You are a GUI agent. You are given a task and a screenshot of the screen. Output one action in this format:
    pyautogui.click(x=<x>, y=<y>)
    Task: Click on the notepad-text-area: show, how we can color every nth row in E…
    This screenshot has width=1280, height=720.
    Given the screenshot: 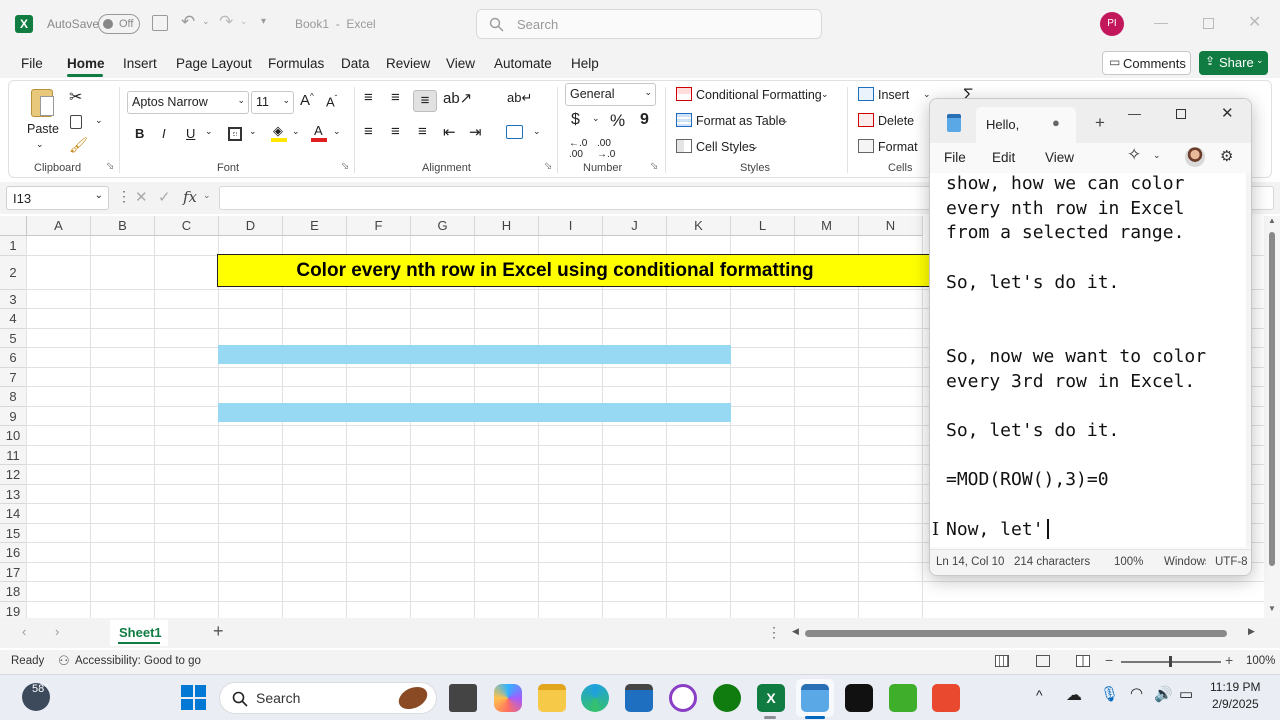 What is the action you would take?
    pyautogui.click(x=1090, y=360)
    